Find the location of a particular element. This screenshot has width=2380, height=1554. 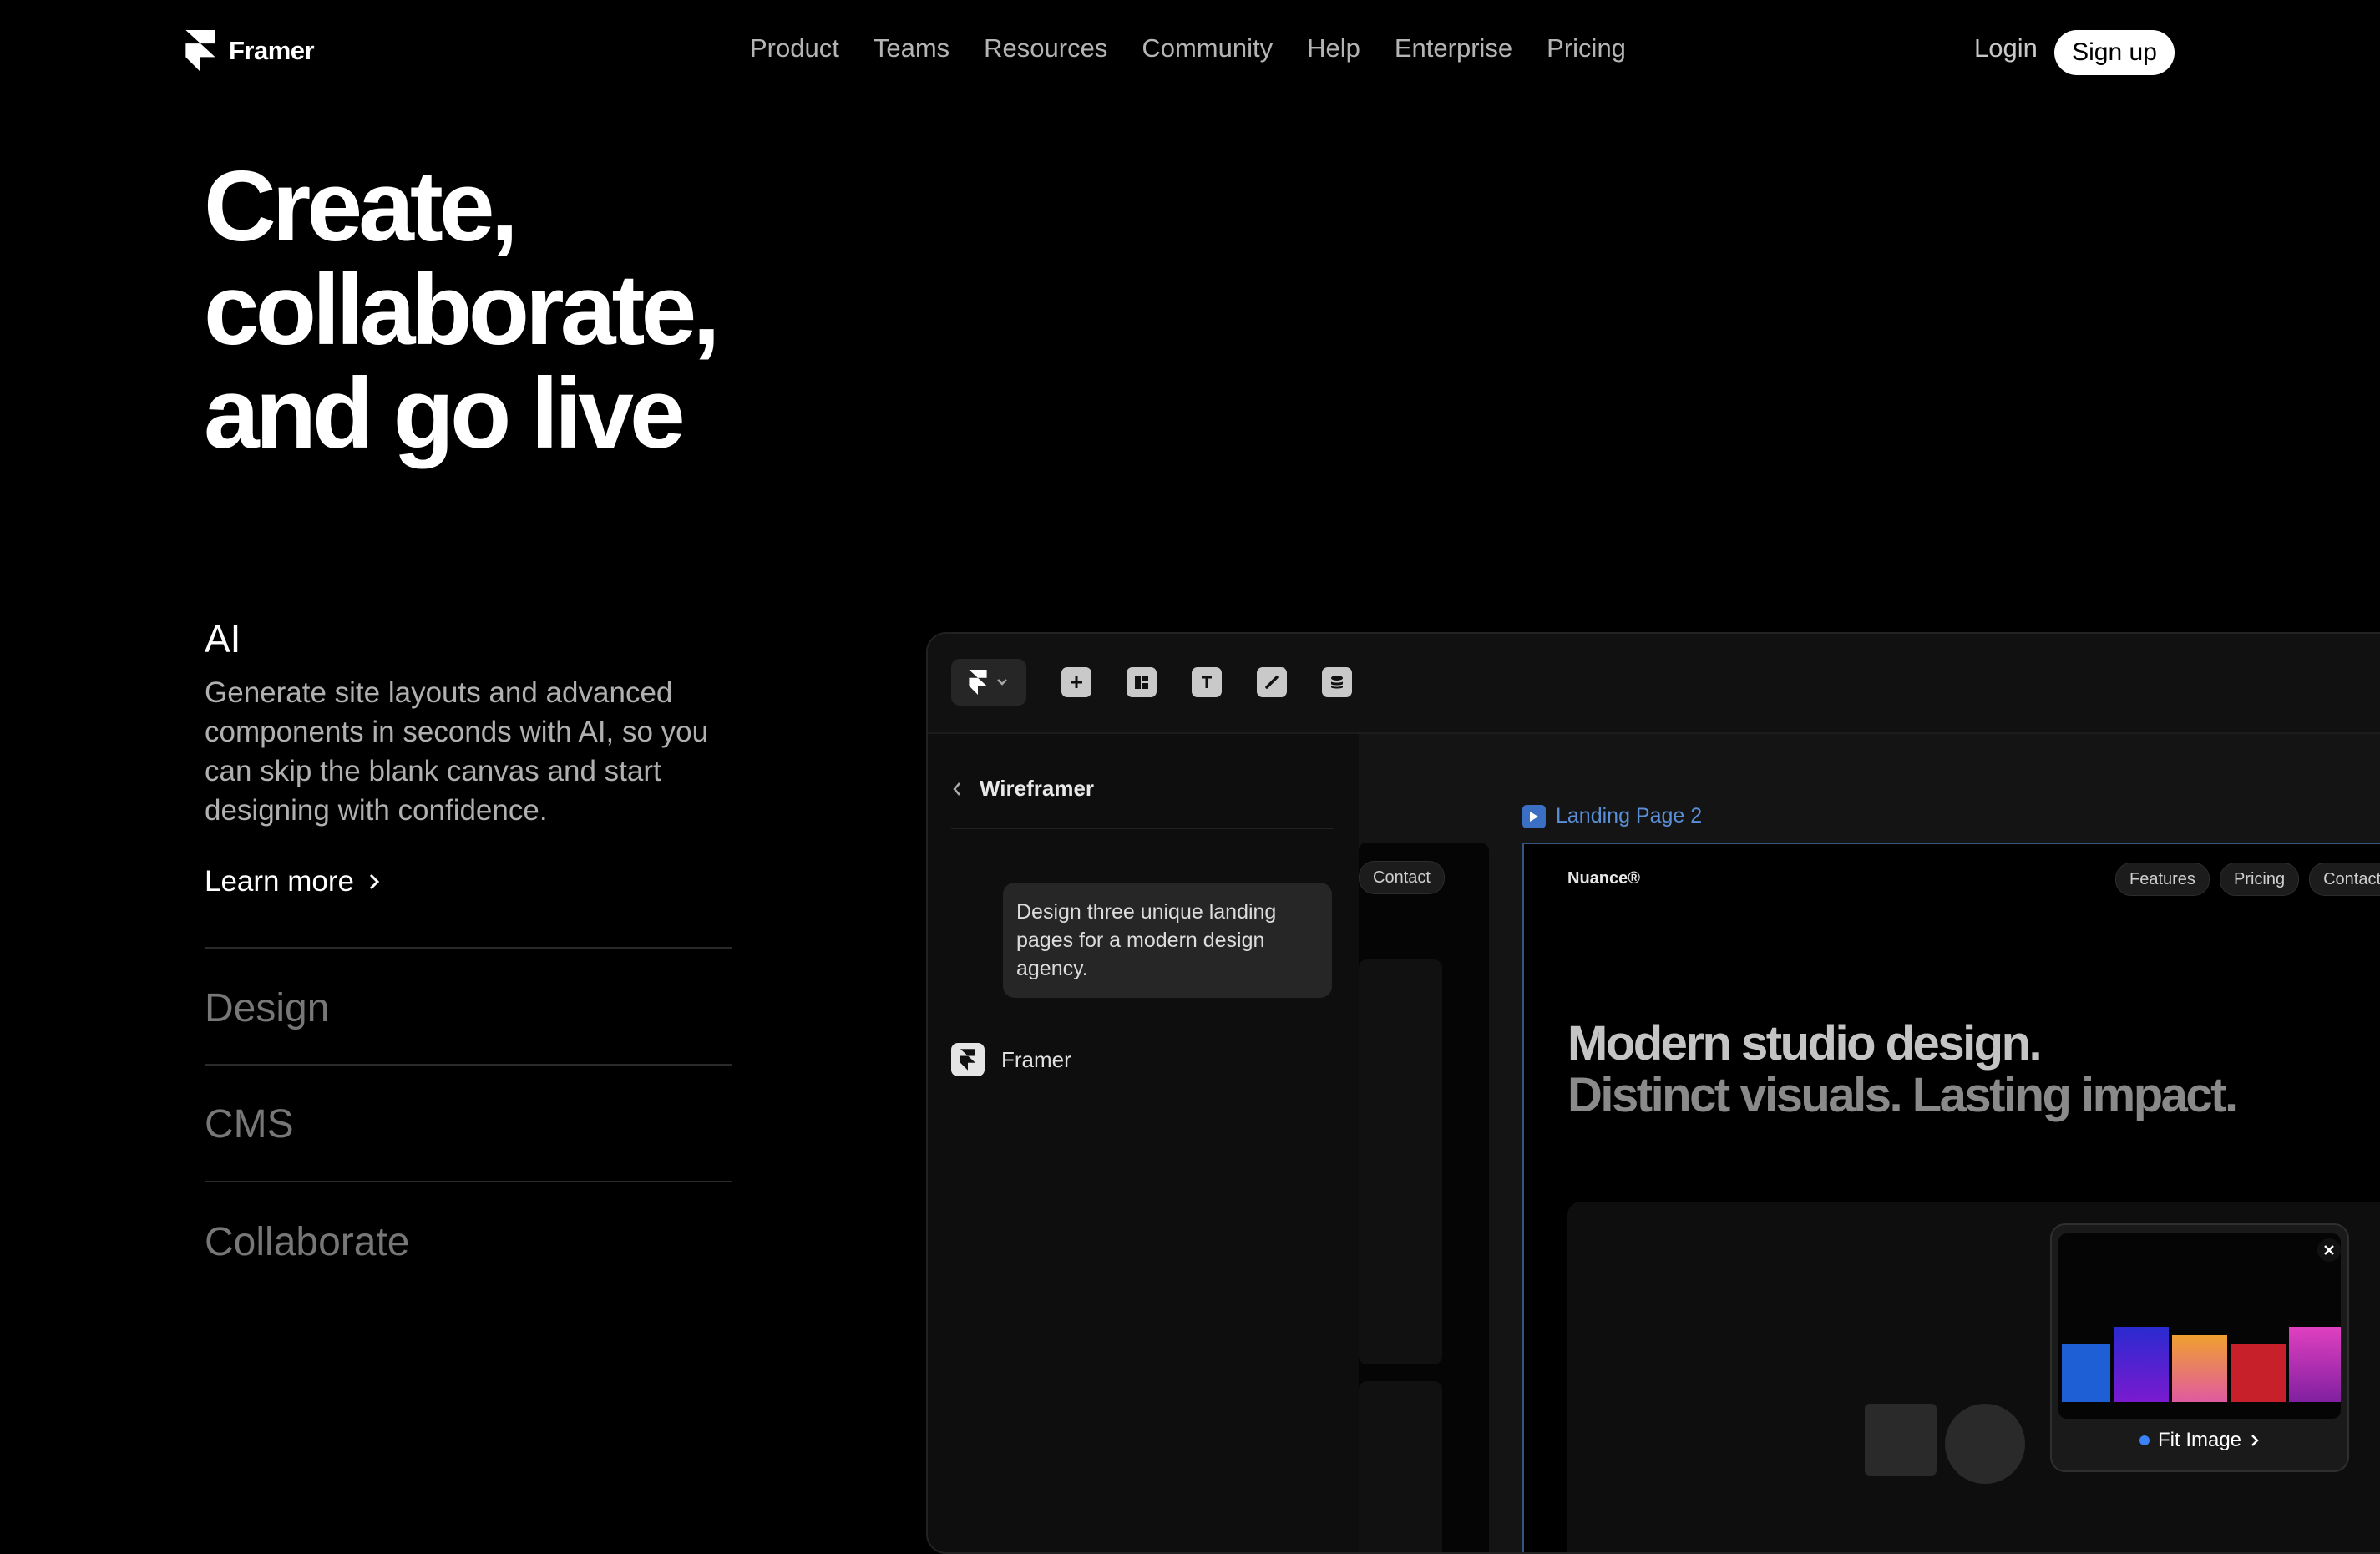

nav-pill-pricing: Pricing is located at coordinates (2259, 879).